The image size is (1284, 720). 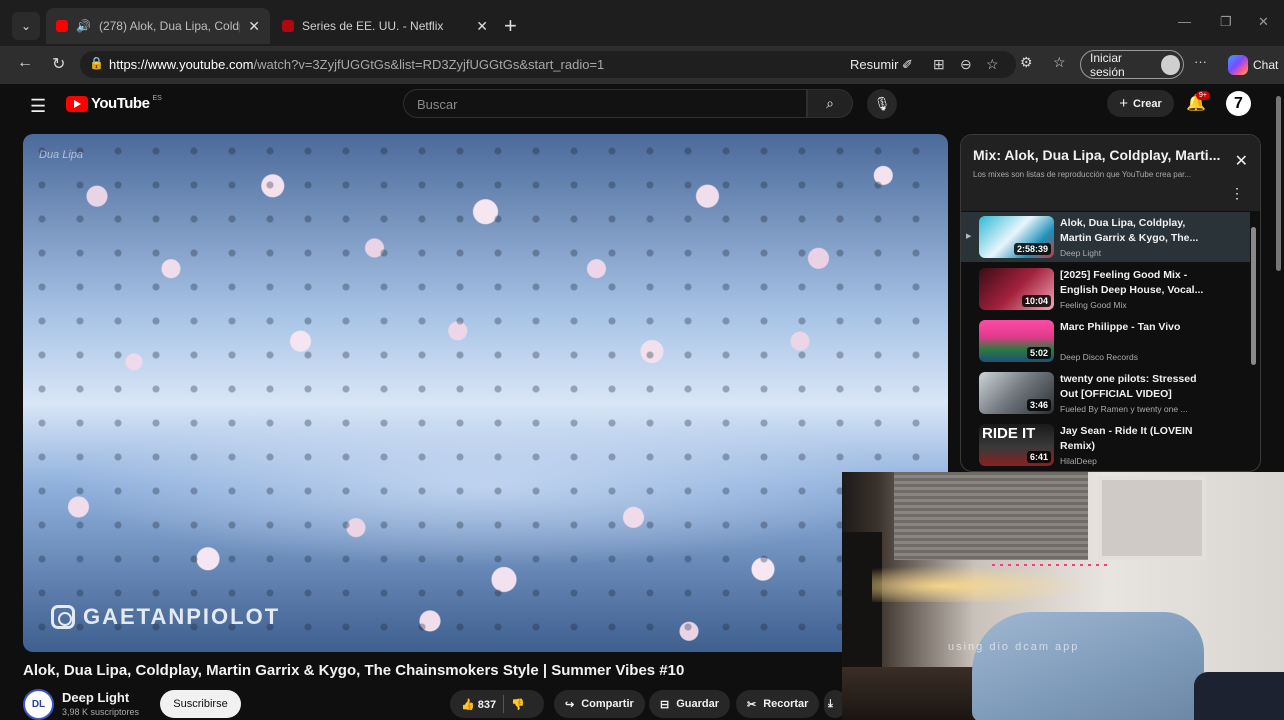 What do you see at coordinates (1016, 237) in the screenshot?
I see `video-thumbnail: 2:58:39` at bounding box center [1016, 237].